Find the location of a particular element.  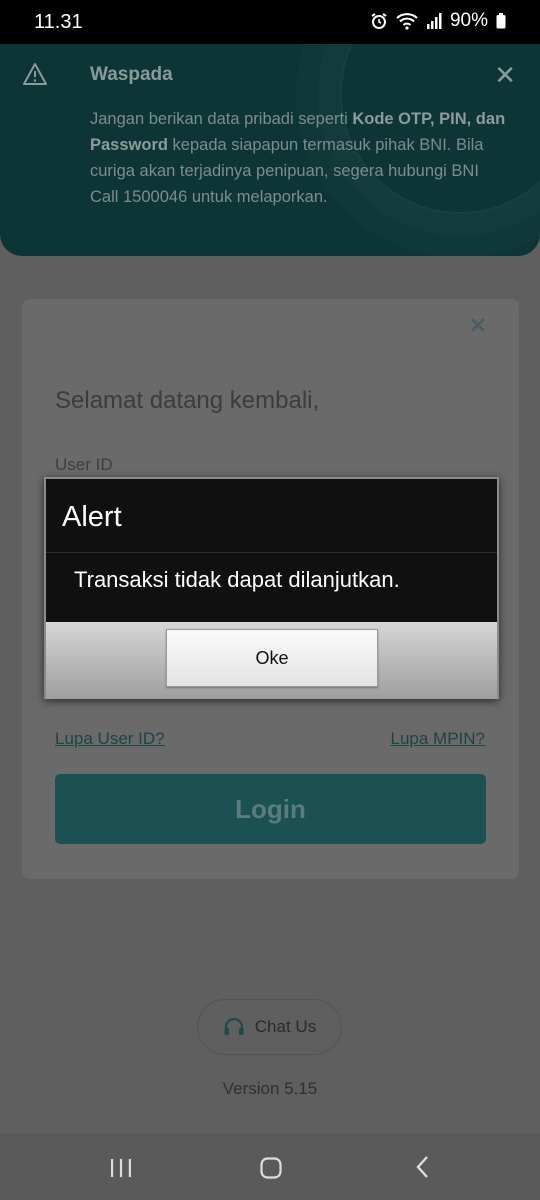

alert-title: Alert is located at coordinates (92, 517).